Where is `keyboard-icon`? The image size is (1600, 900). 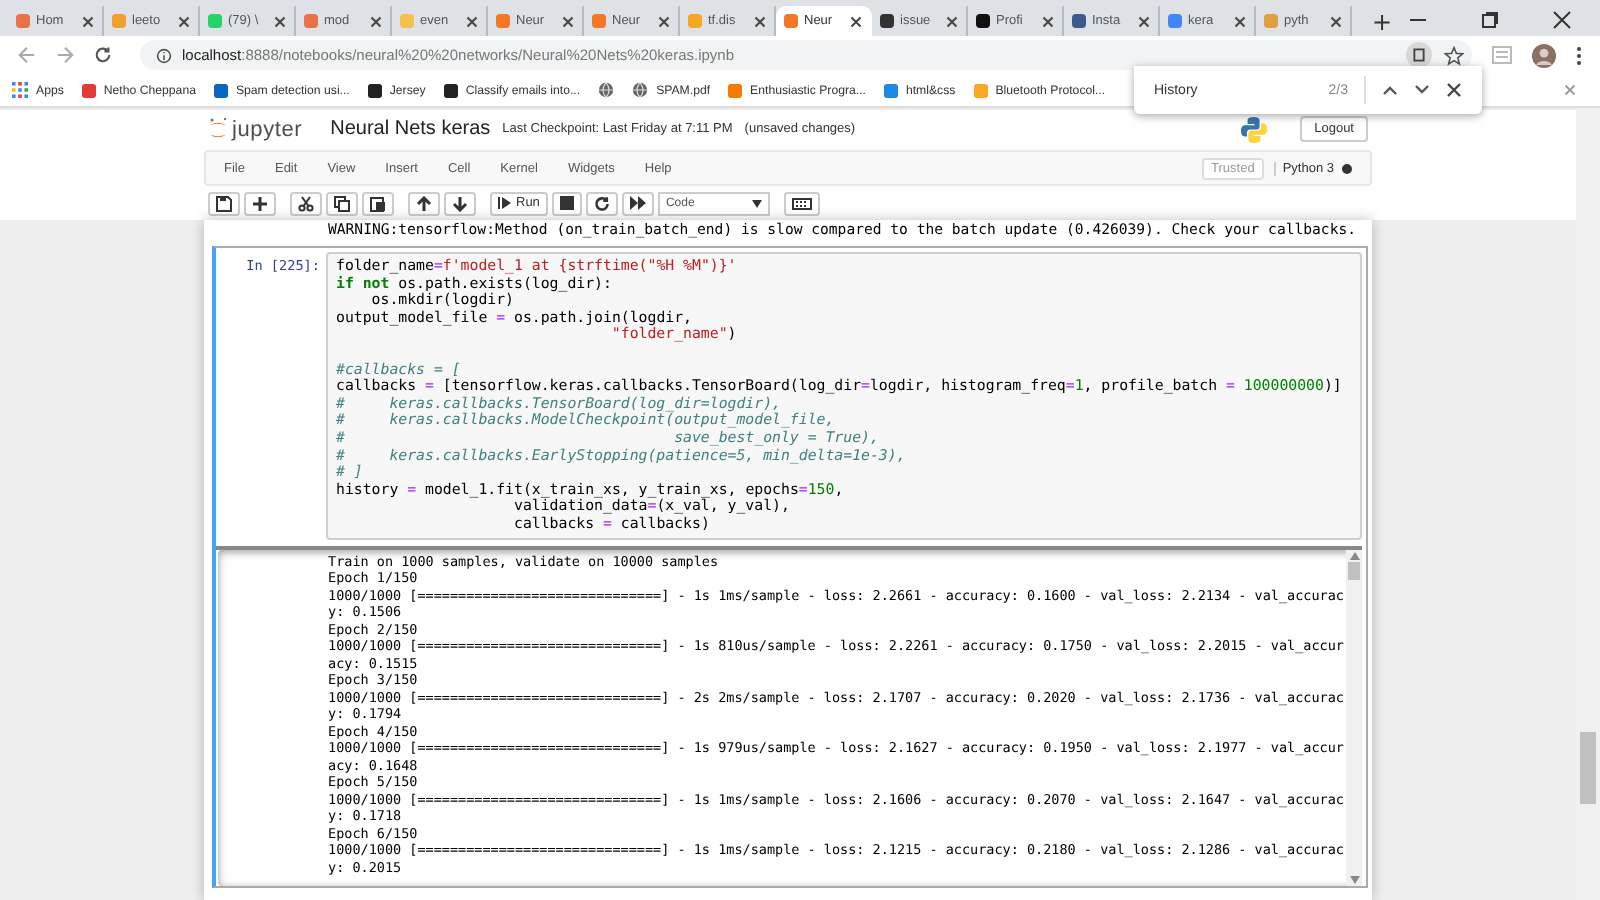 keyboard-icon is located at coordinates (801, 203).